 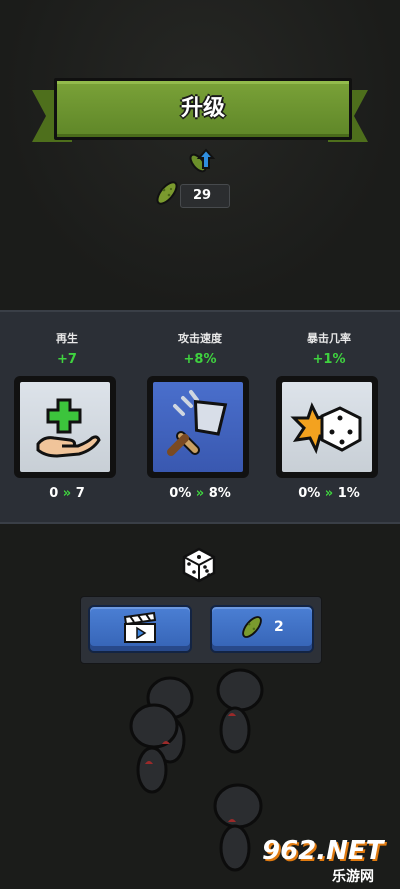 I want to click on stat-delta: +7, so click(x=67, y=359).